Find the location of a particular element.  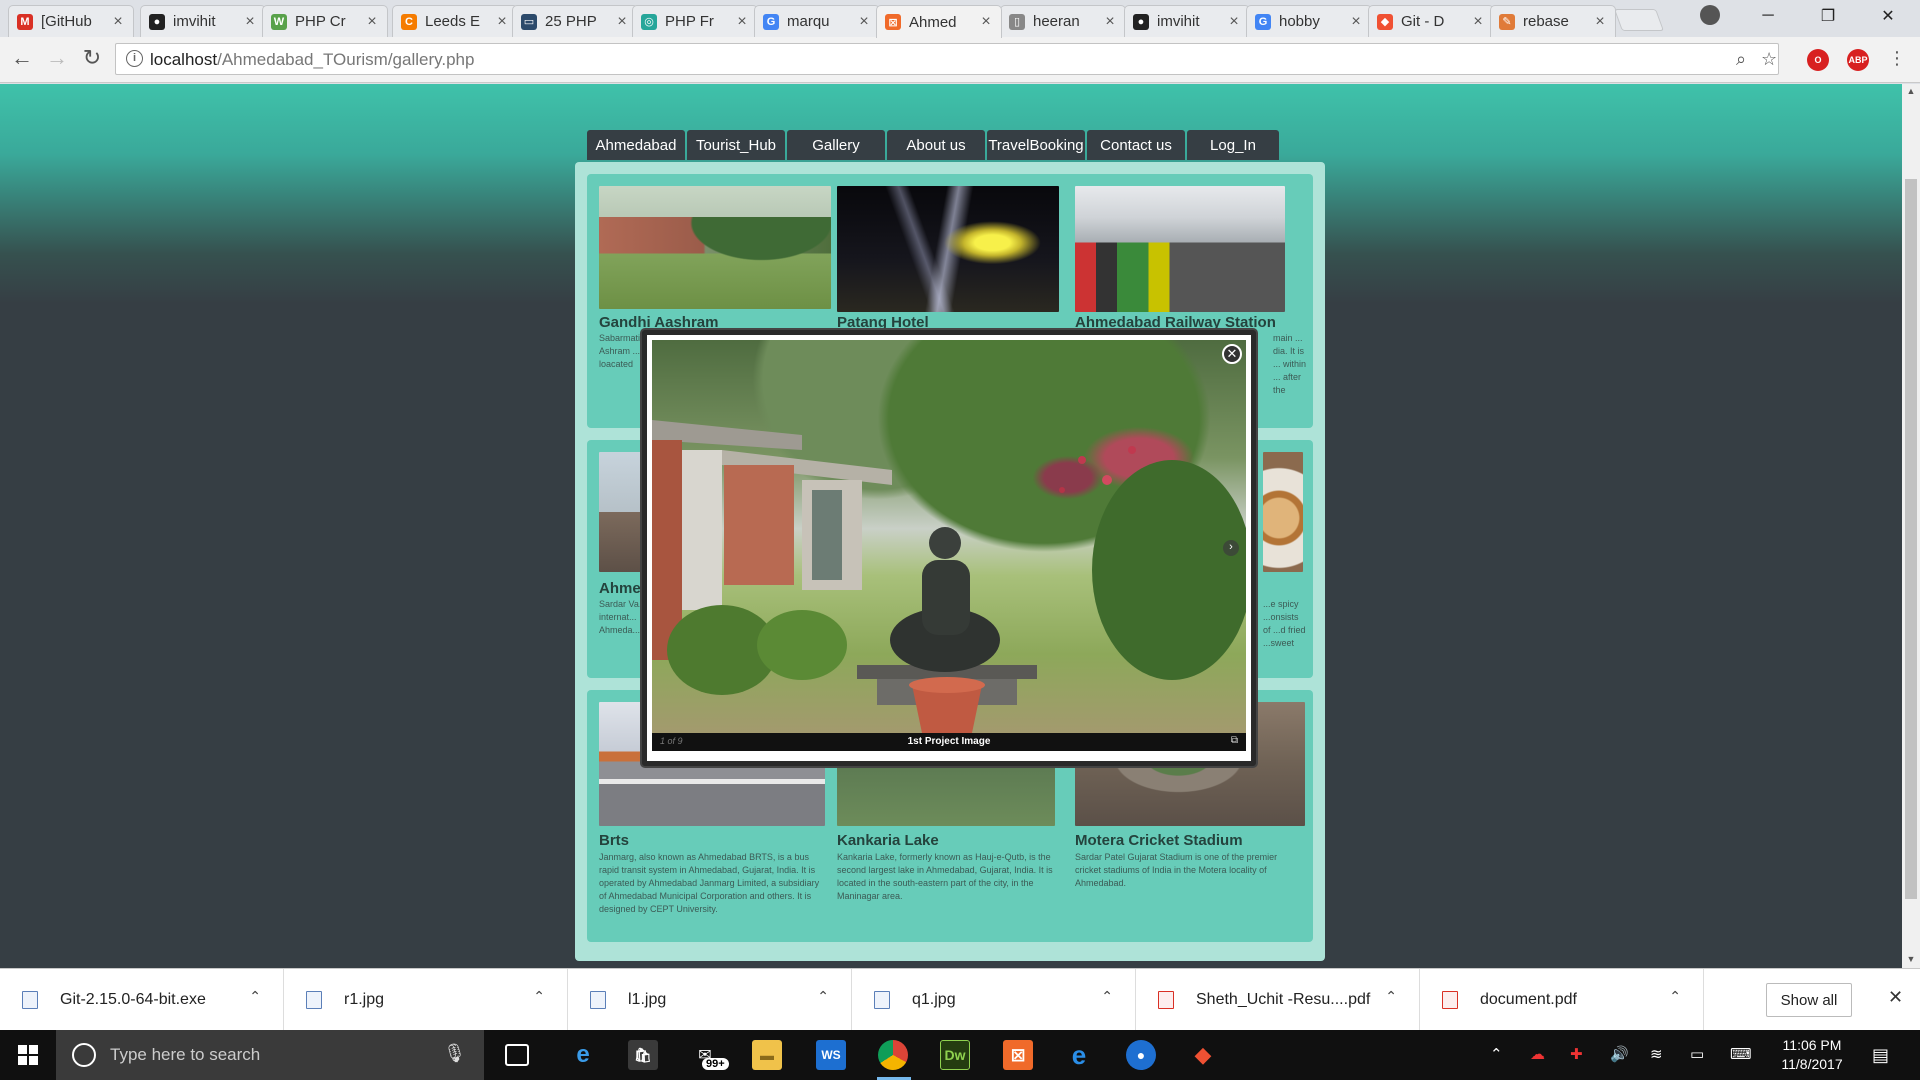

system-clock: 11:06 PM 11/8/2017 is located at coordinates (1812, 1055).